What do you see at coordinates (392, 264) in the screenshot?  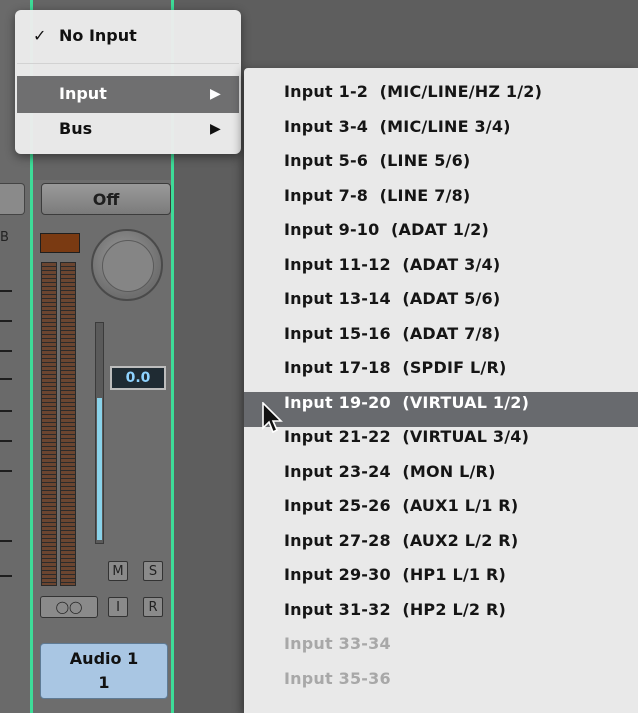 I see `submenu-item: Input 11-12 (ADAT 3/4)` at bounding box center [392, 264].